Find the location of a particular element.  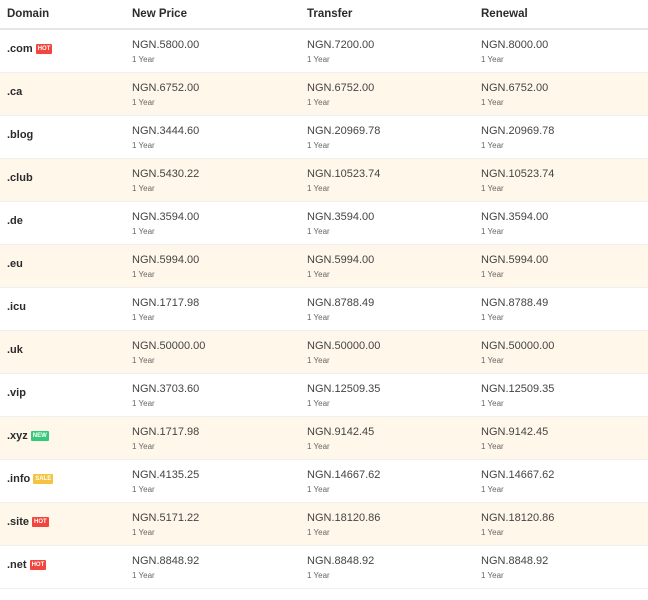

new-price-cell: NGN.5994.00 1 Year is located at coordinates (219, 262).